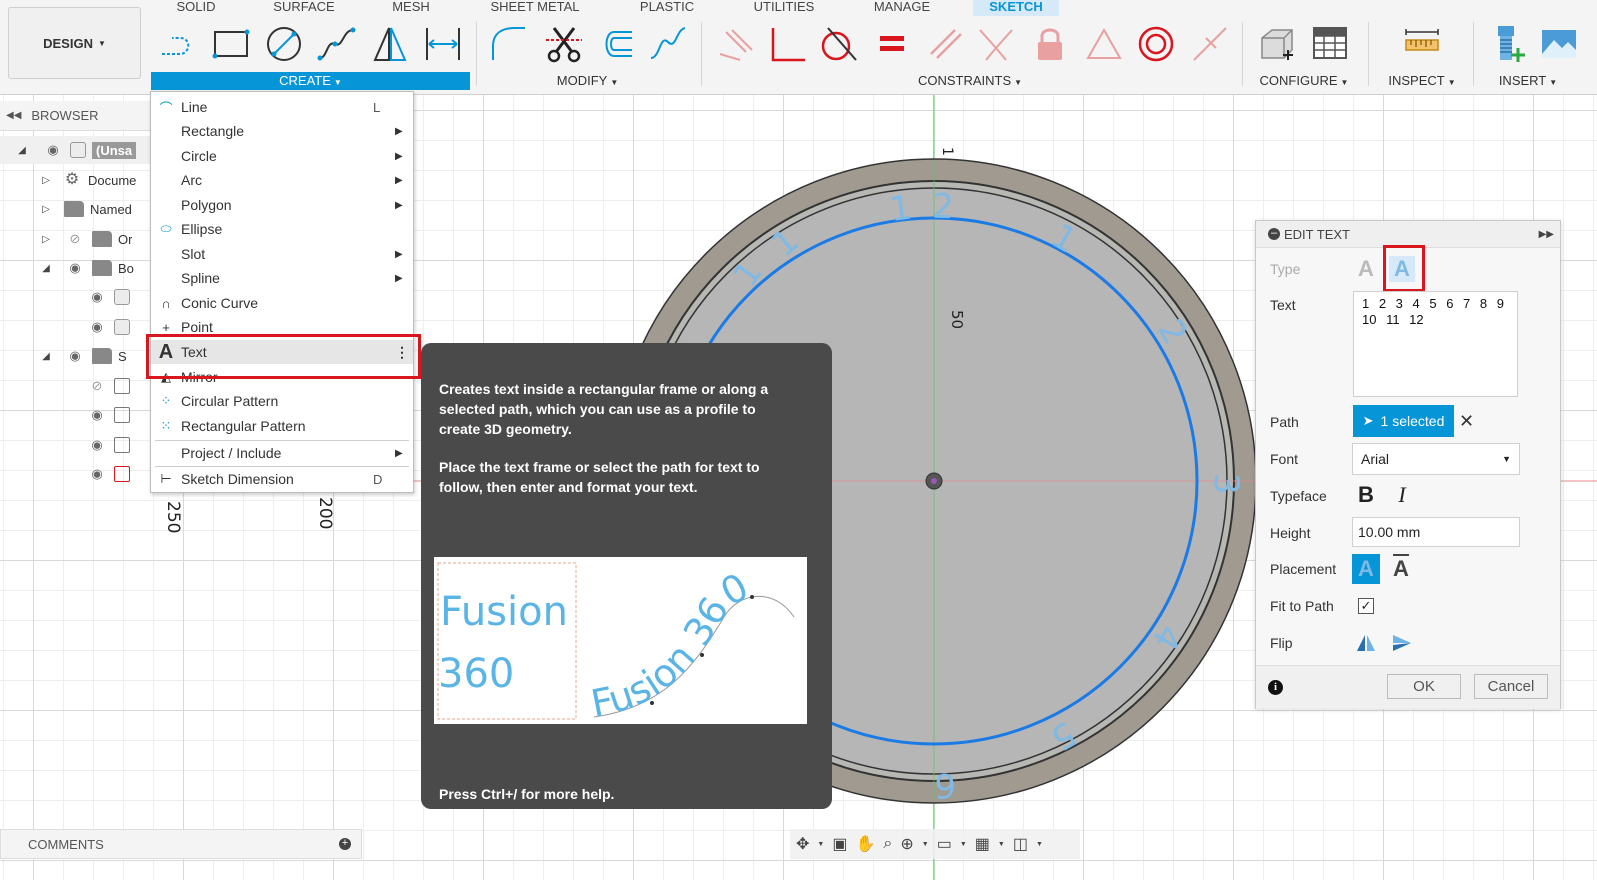 The image size is (1597, 880). I want to click on flip-horizontal-icon, so click(1366, 643).